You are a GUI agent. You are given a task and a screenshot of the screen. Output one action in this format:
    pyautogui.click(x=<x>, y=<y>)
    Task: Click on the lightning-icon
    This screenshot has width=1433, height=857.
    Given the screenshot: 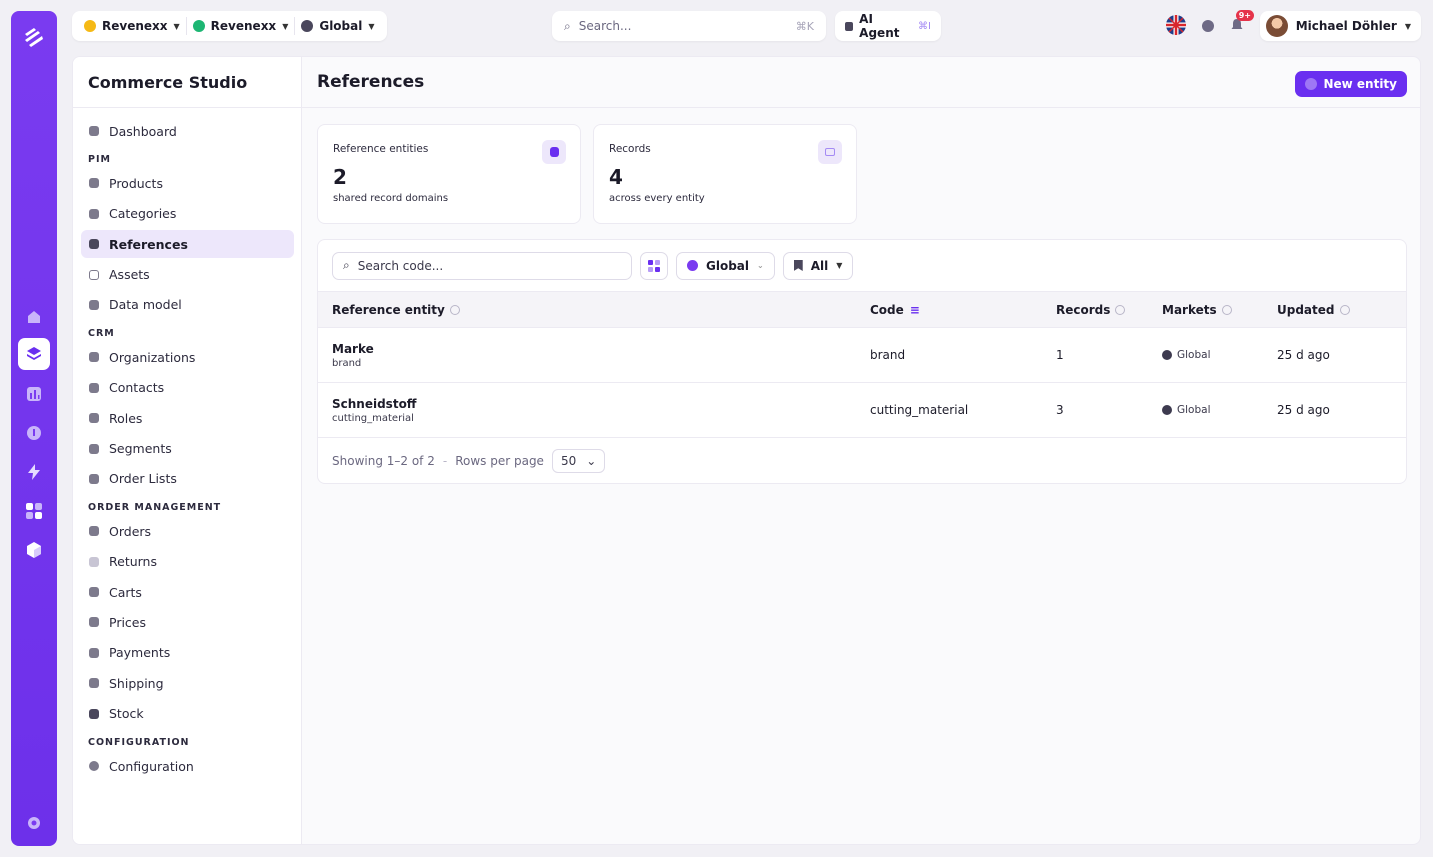 What is the action you would take?
    pyautogui.click(x=34, y=472)
    